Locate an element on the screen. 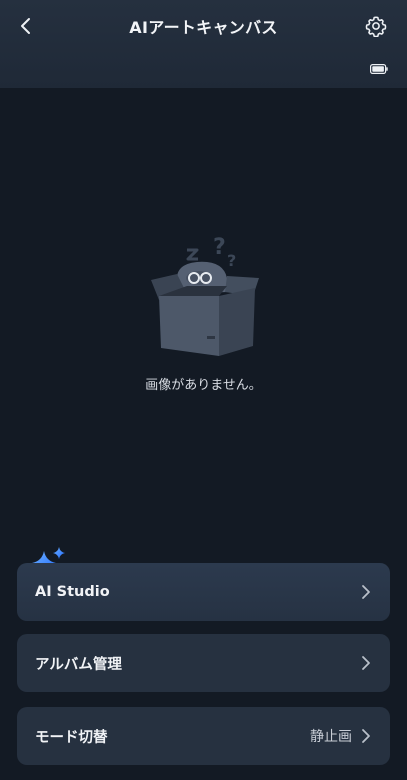 Image resolution: width=407 pixels, height=780 pixels. ai-studio-label: AI Studio is located at coordinates (72, 592).